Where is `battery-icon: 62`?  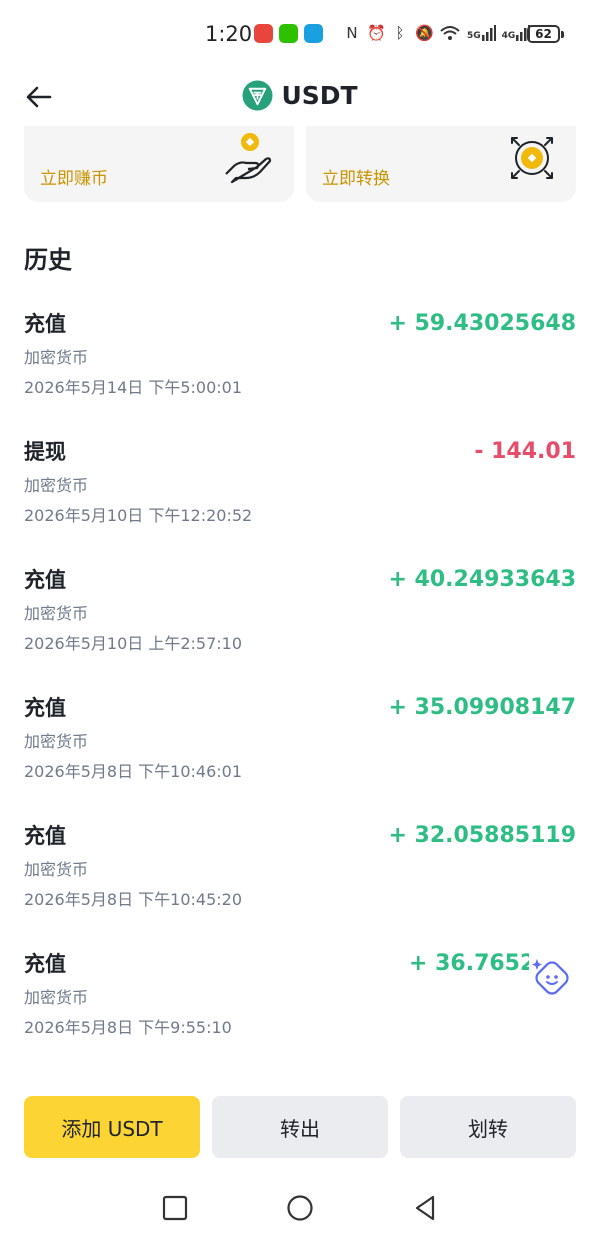 battery-icon: 62 is located at coordinates (545, 34).